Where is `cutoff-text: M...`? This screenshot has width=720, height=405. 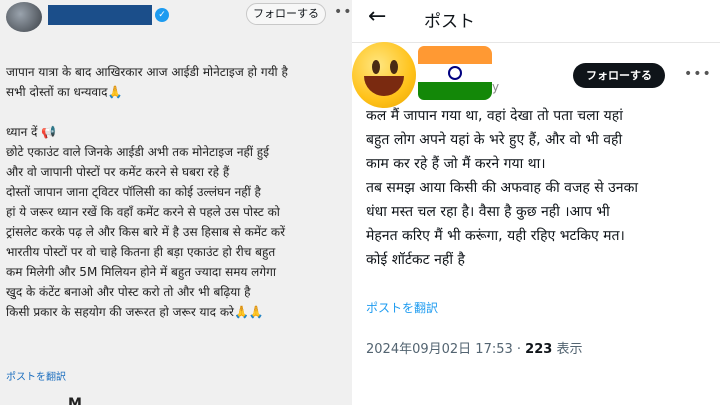 cutoff-text: M... is located at coordinates (83, 400).